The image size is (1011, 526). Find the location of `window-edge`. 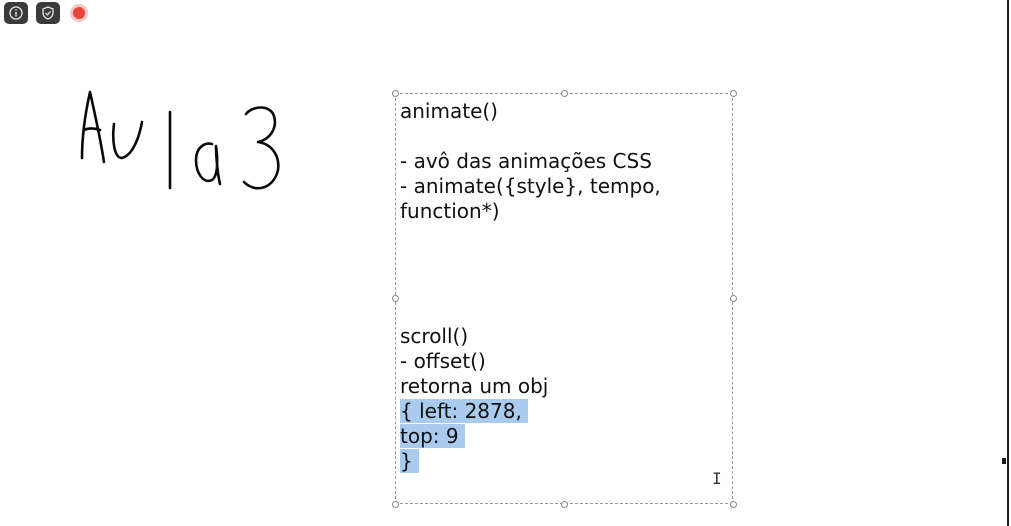

window-edge is located at coordinates (1008, 263).